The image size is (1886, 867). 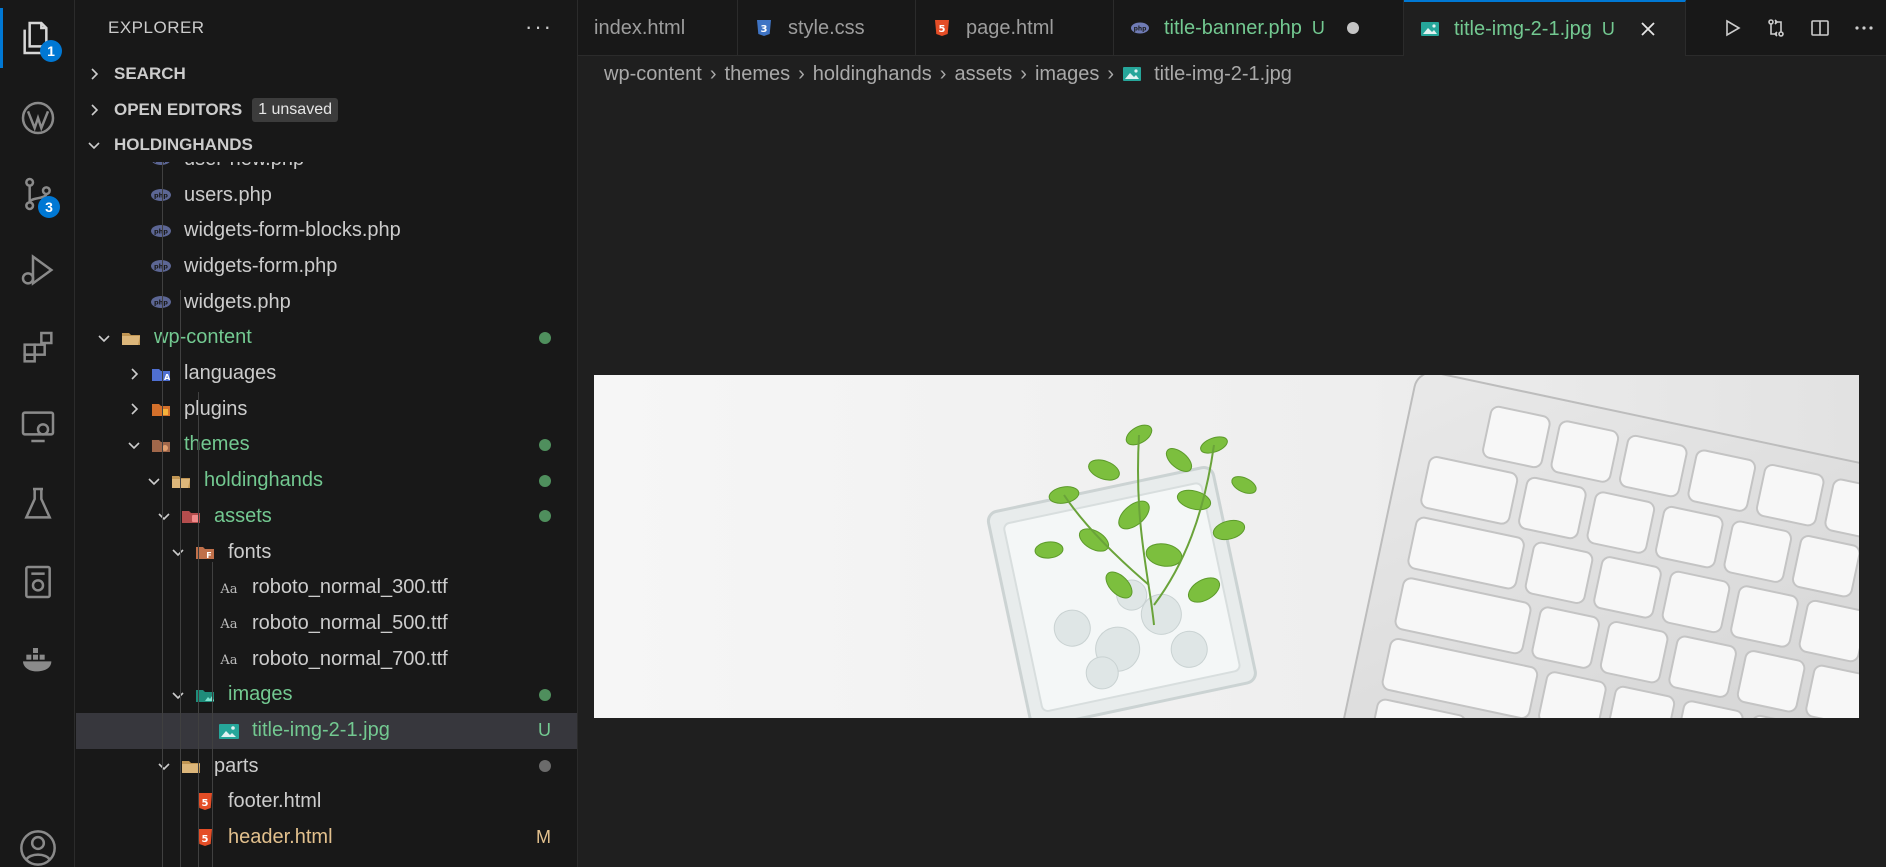 What do you see at coordinates (275, 801) in the screenshot?
I see `tree-item-label: footer.html` at bounding box center [275, 801].